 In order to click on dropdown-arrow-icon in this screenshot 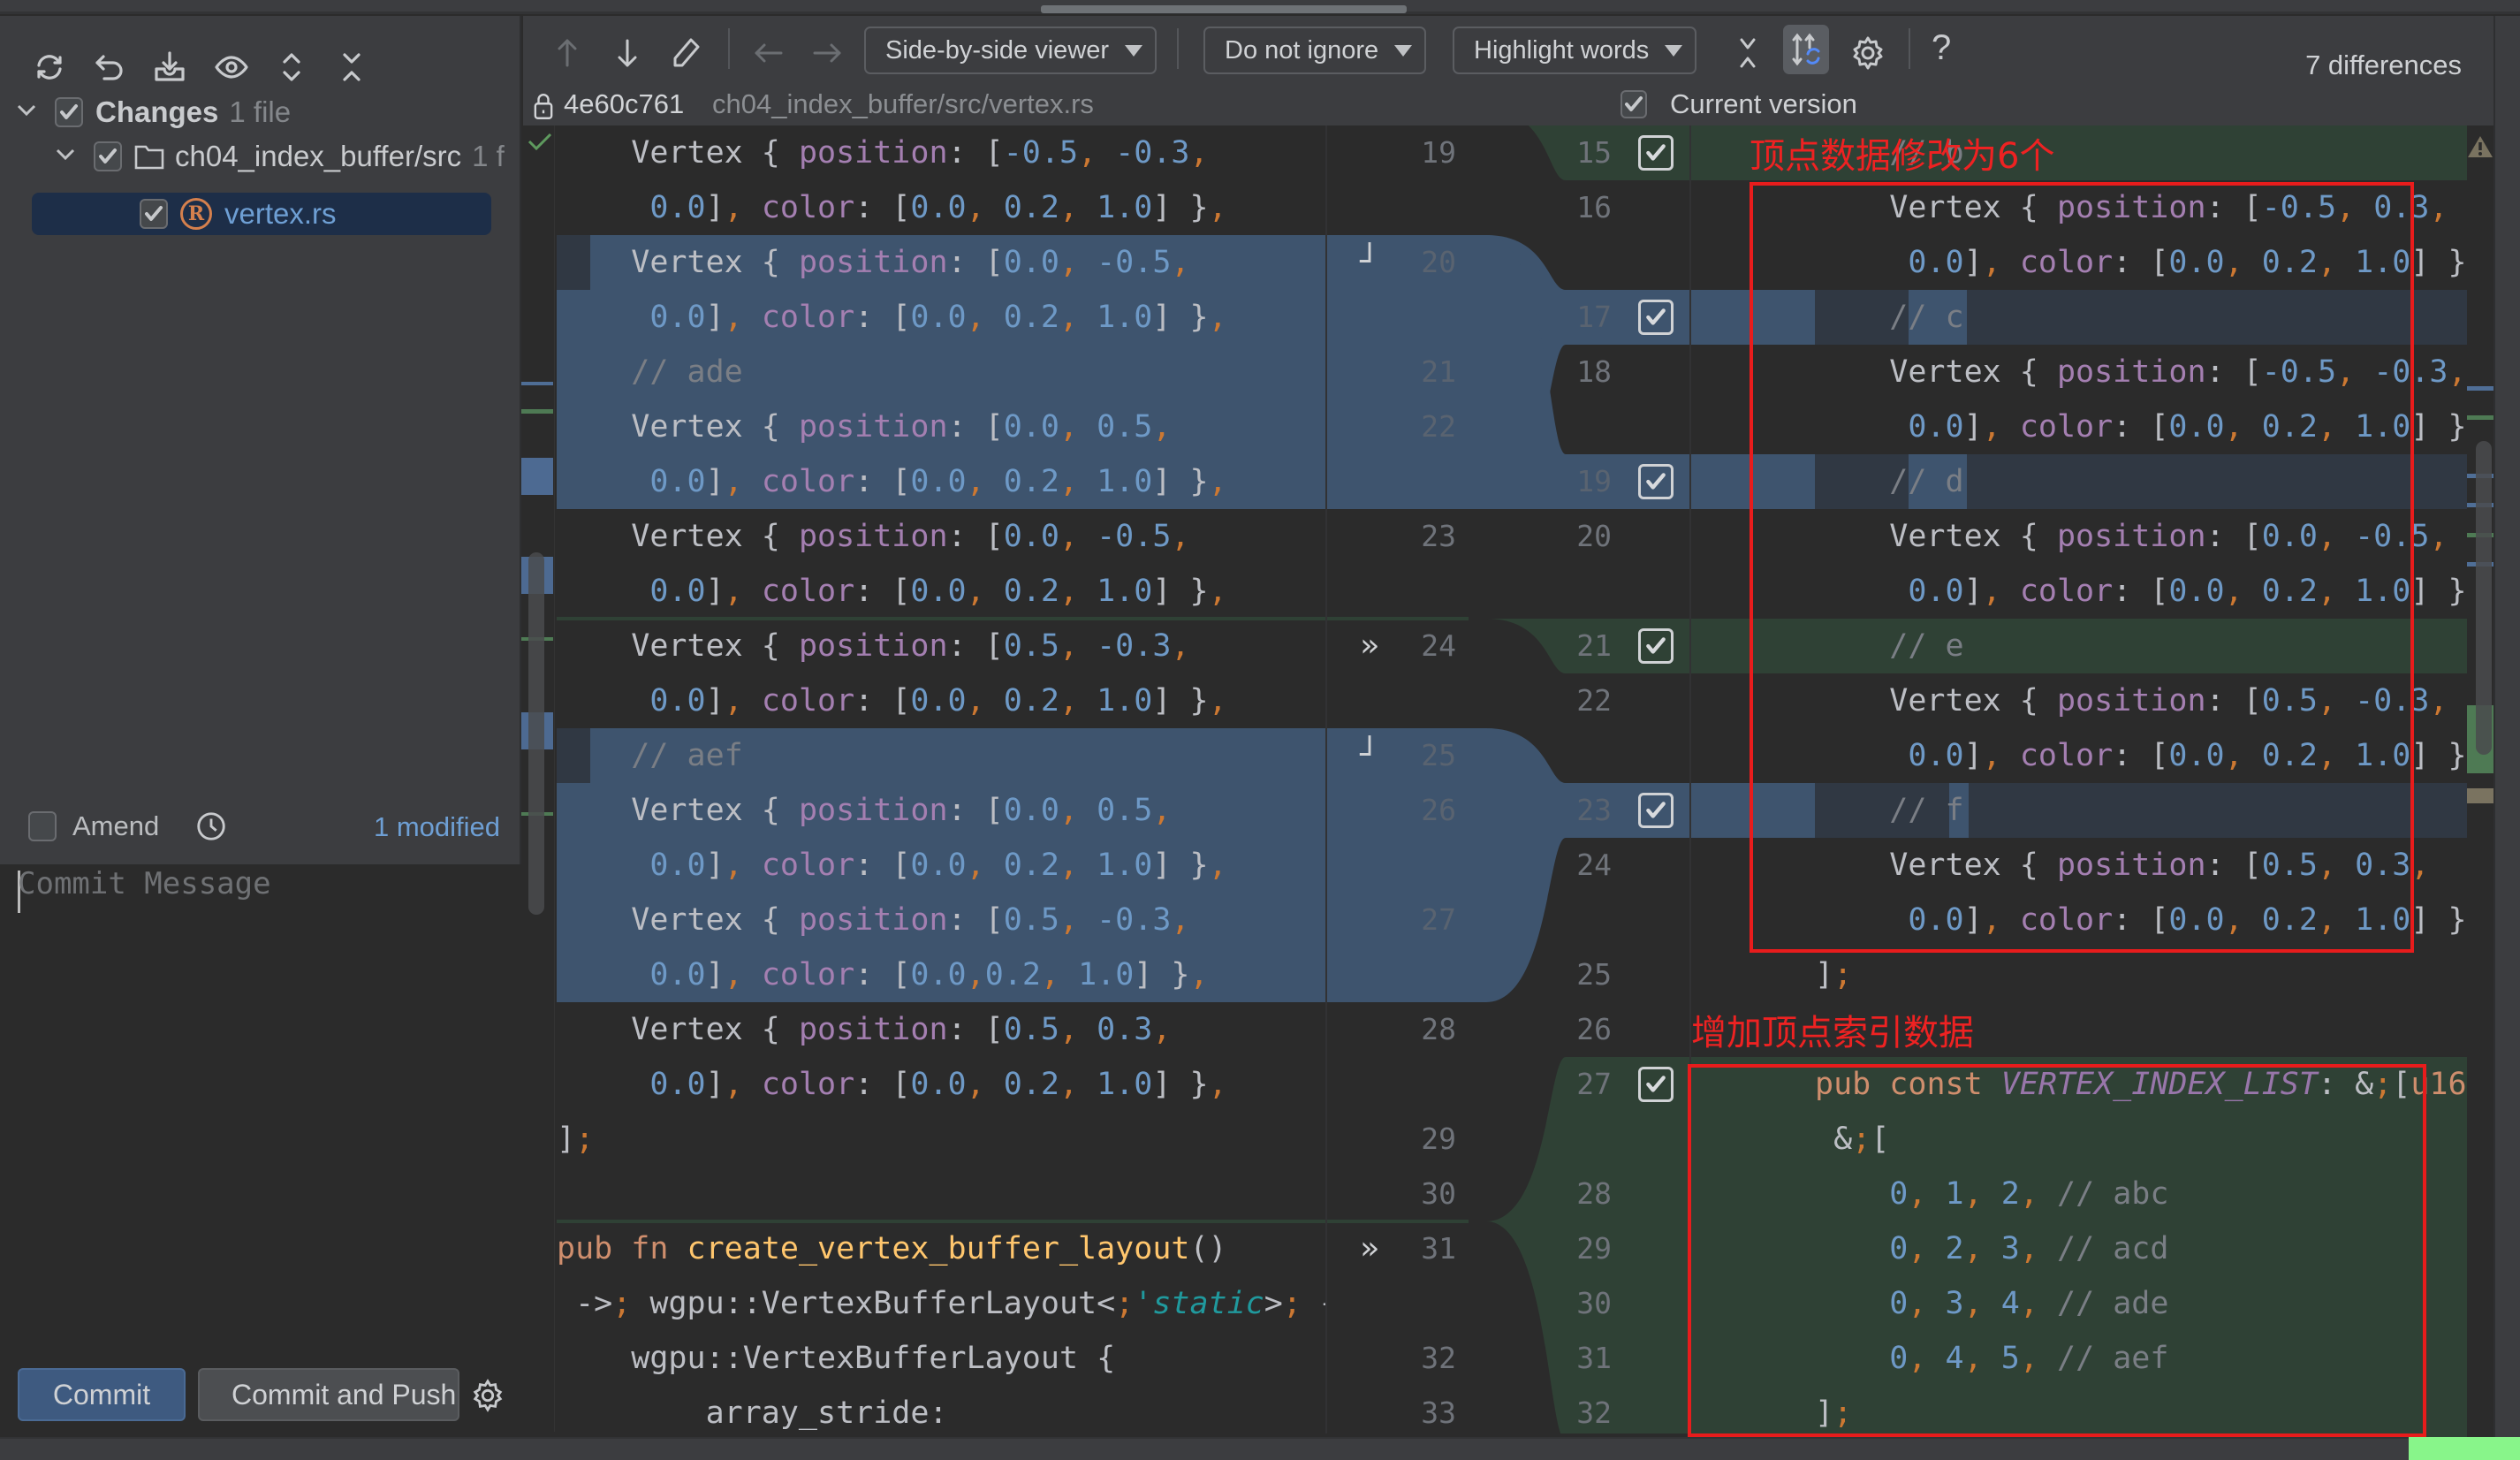, I will do `click(1403, 50)`.